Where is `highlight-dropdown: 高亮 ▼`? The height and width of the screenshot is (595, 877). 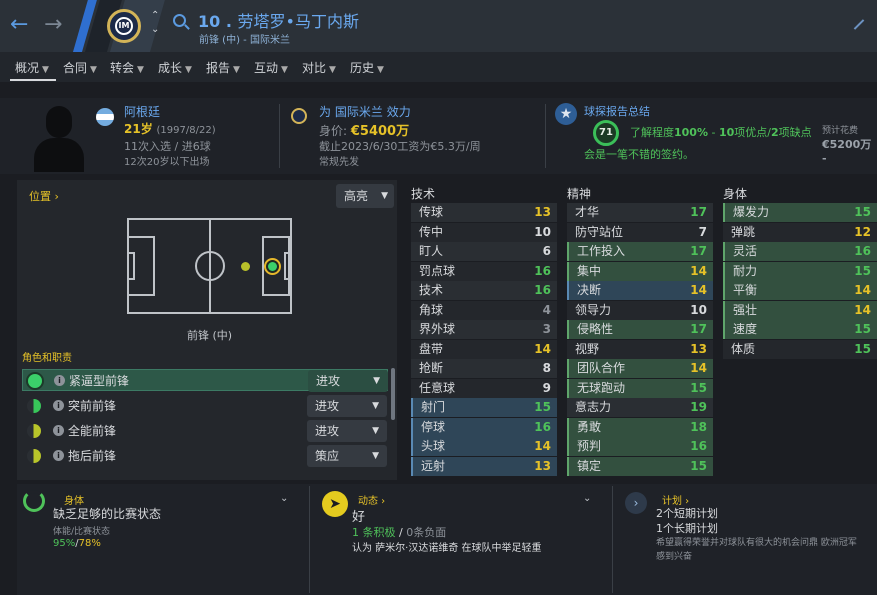 highlight-dropdown: 高亮 ▼ is located at coordinates (365, 196).